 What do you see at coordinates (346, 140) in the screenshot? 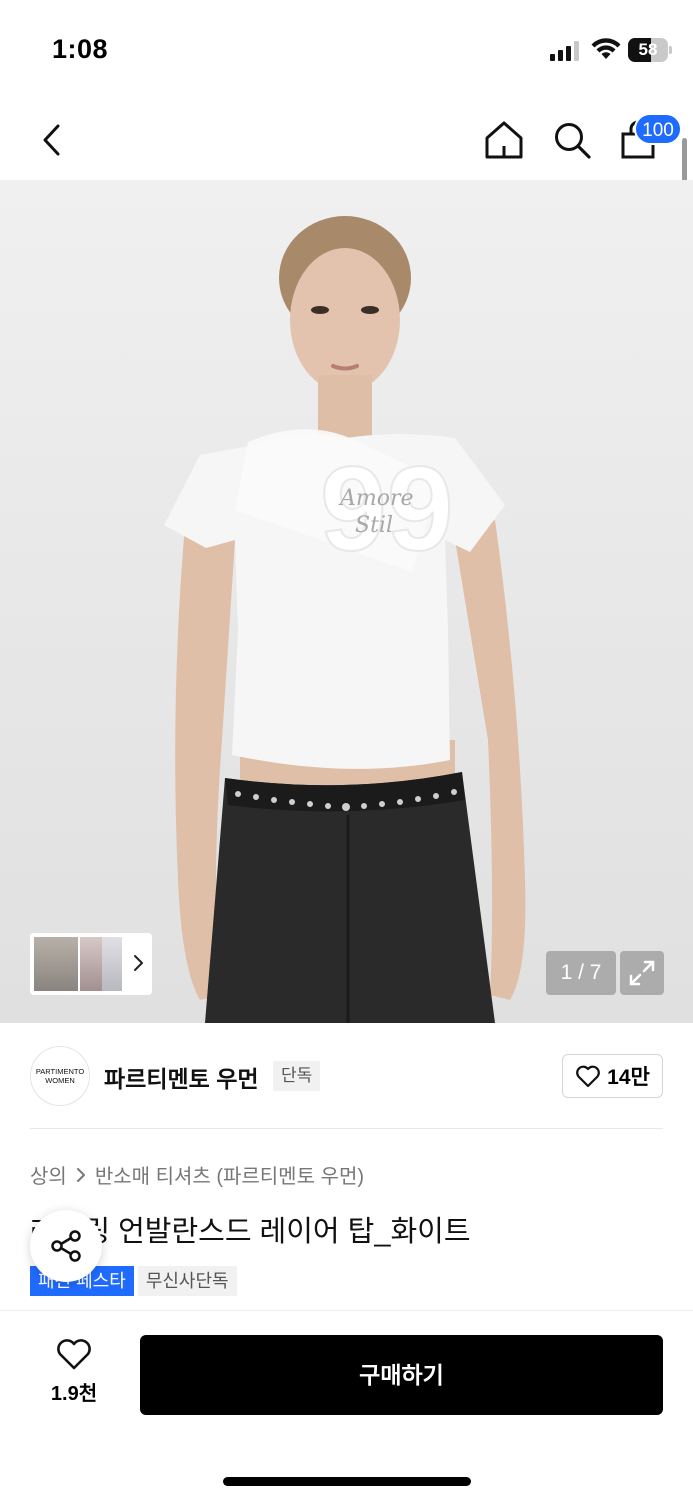
I see `top-nav` at bounding box center [346, 140].